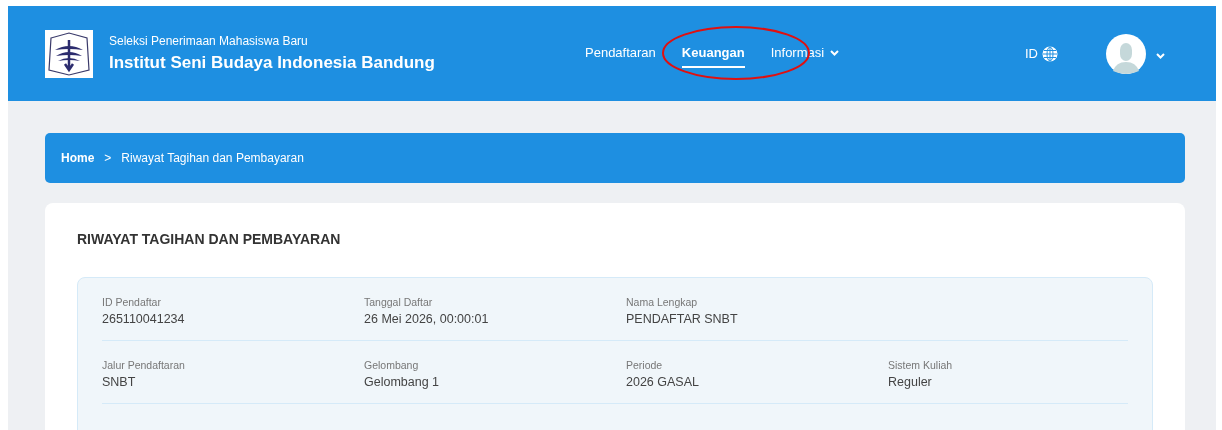 Image resolution: width=1222 pixels, height=430 pixels. What do you see at coordinates (402, 382) in the screenshot?
I see `field-value: Gelombang 1` at bounding box center [402, 382].